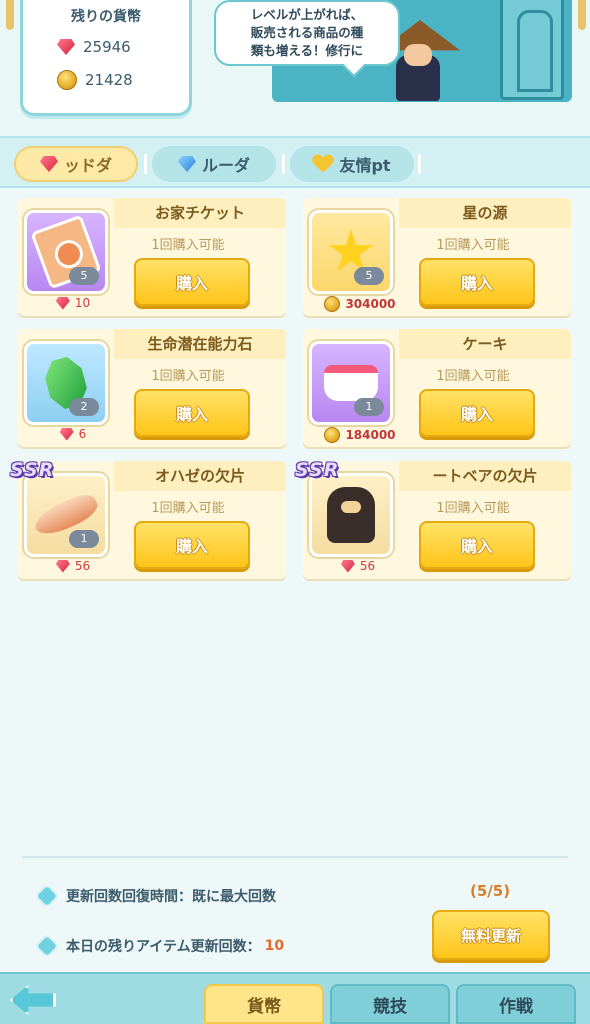 The height and width of the screenshot is (1024, 590). Describe the element at coordinates (82, 303) in the screenshot. I see `price-value: 10` at that location.